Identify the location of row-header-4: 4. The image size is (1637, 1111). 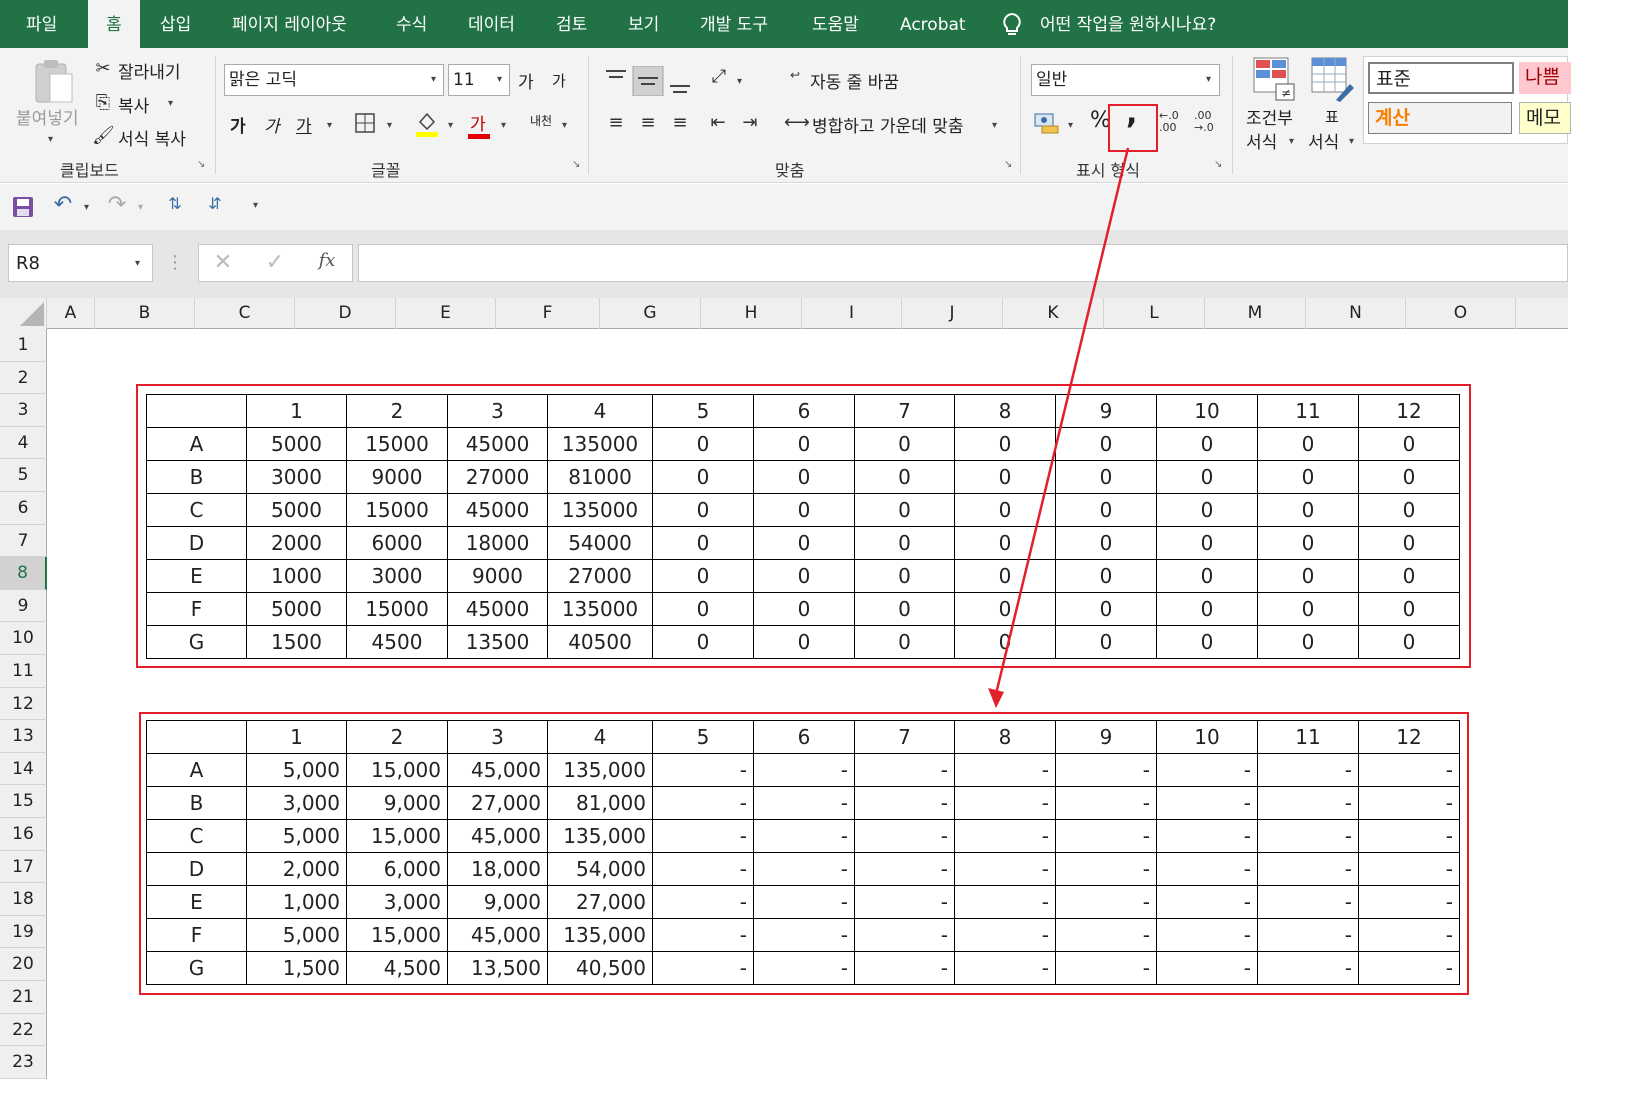
(23, 443).